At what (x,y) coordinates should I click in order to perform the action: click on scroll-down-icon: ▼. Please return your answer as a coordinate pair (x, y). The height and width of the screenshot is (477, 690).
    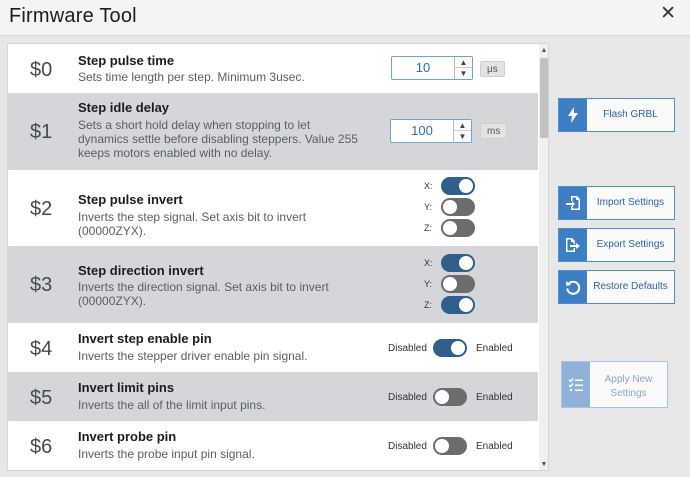
    Looking at the image, I should click on (543, 465).